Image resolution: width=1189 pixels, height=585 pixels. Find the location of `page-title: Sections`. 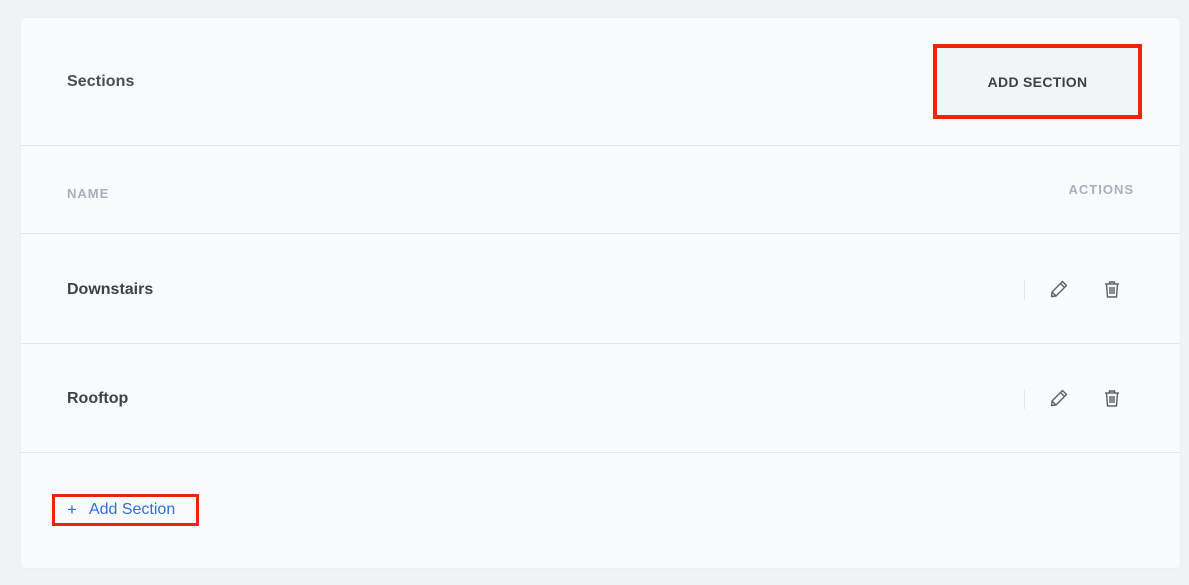

page-title: Sections is located at coordinates (101, 81).